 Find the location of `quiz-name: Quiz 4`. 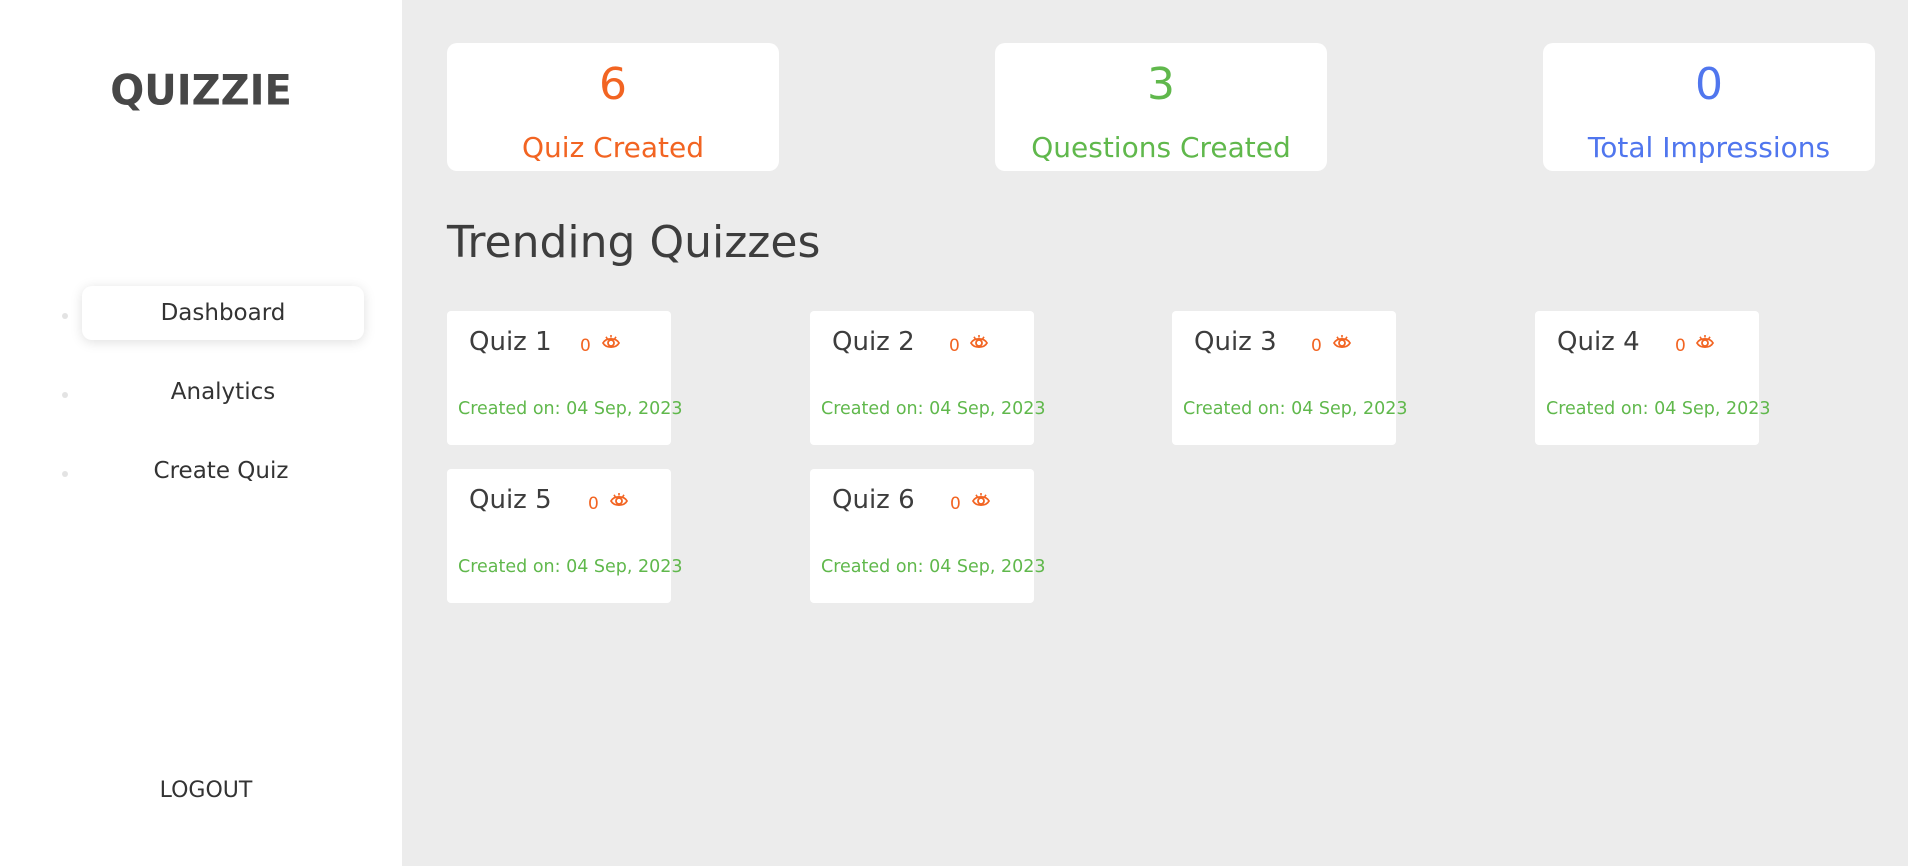

quiz-name: Quiz 4 is located at coordinates (1598, 342).